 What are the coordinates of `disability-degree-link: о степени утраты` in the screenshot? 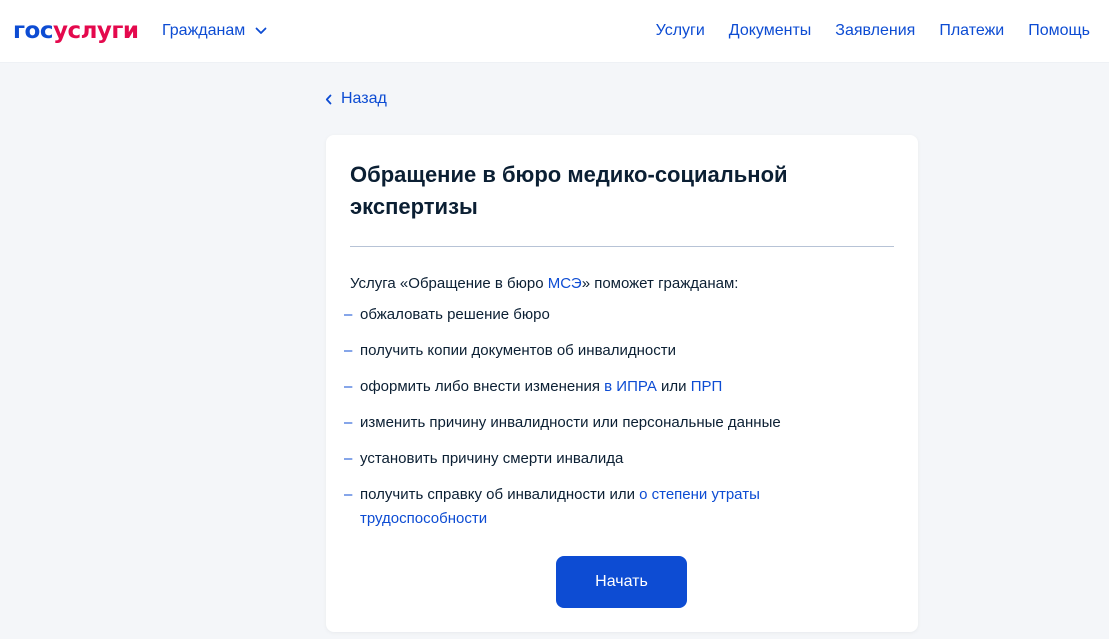 It's located at (699, 494).